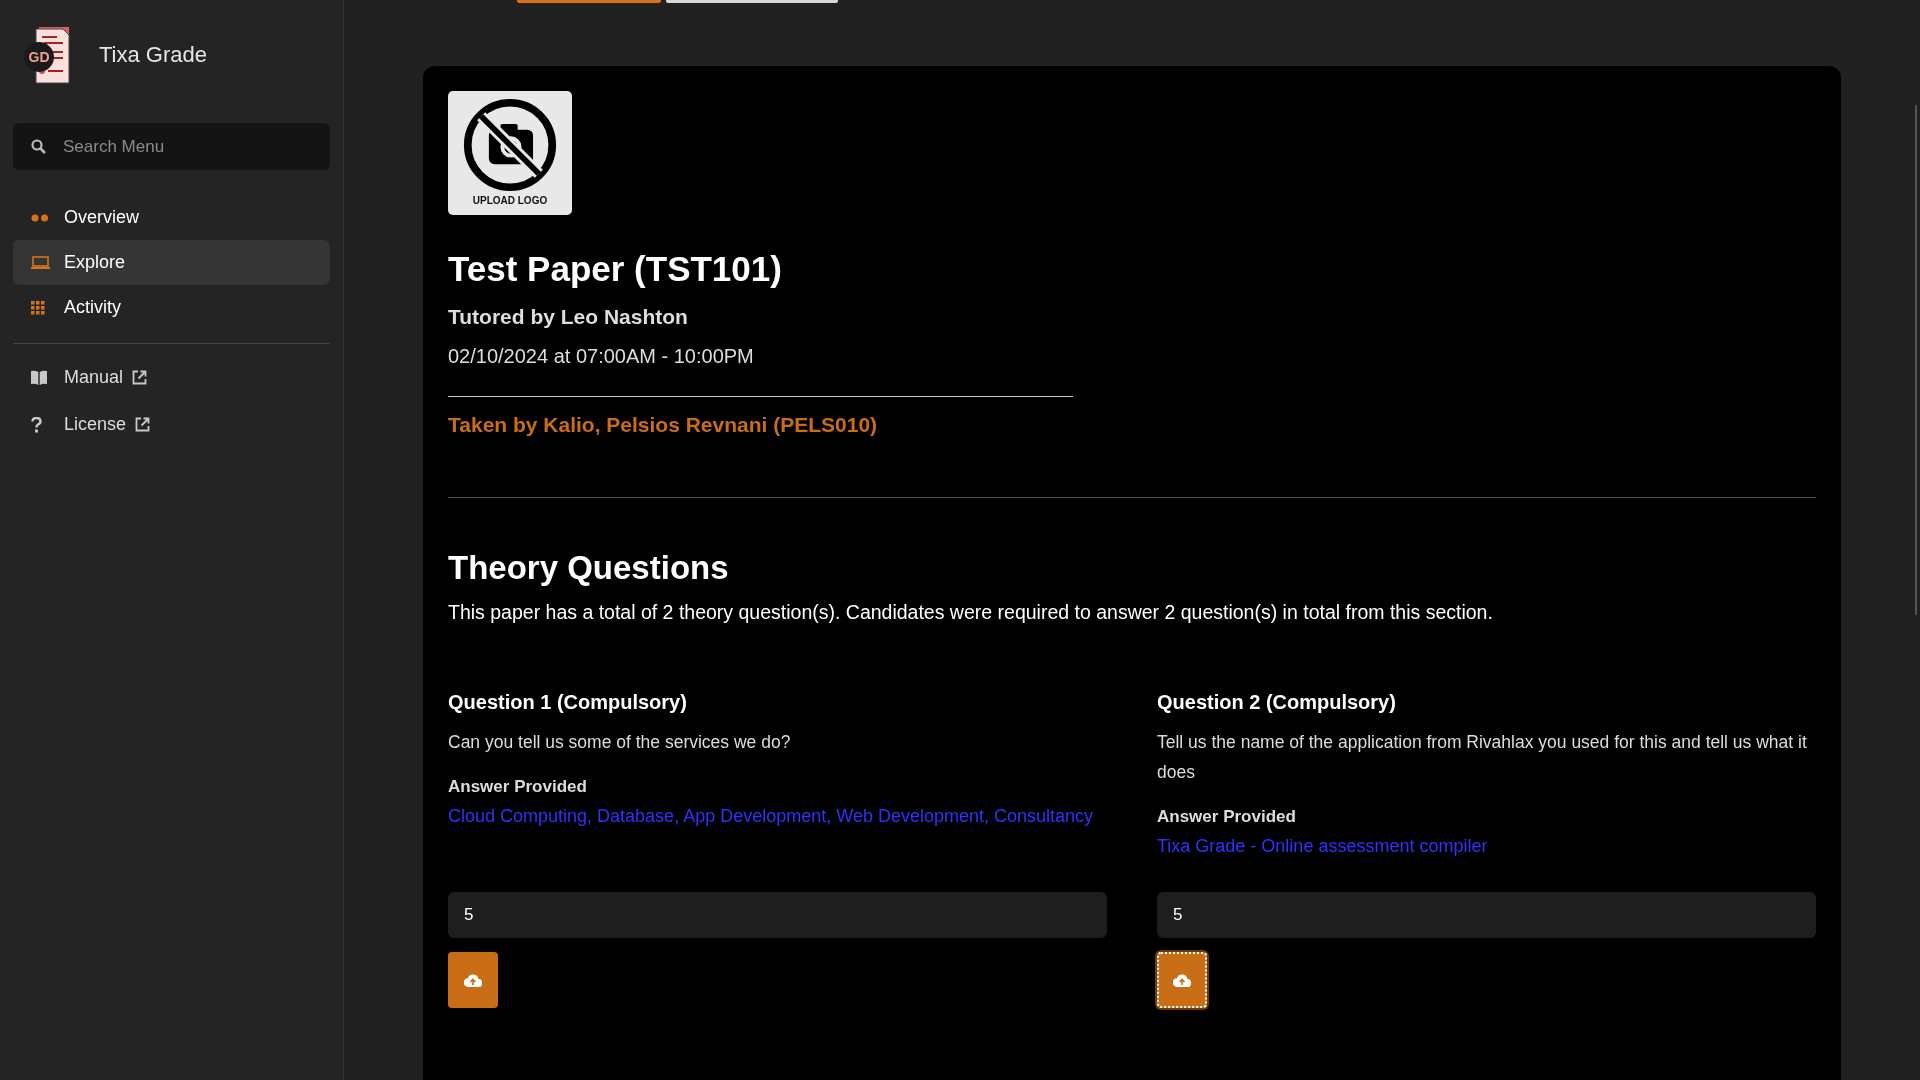  What do you see at coordinates (588, 568) in the screenshot?
I see `section-title: Theory Questions` at bounding box center [588, 568].